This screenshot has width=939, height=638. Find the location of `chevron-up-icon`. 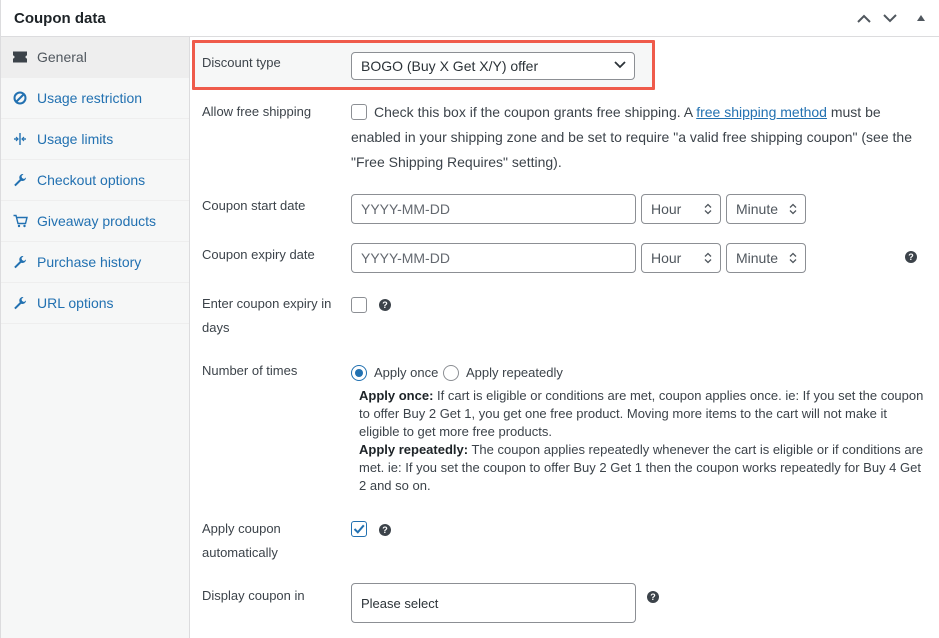

chevron-up-icon is located at coordinates (864, 18).